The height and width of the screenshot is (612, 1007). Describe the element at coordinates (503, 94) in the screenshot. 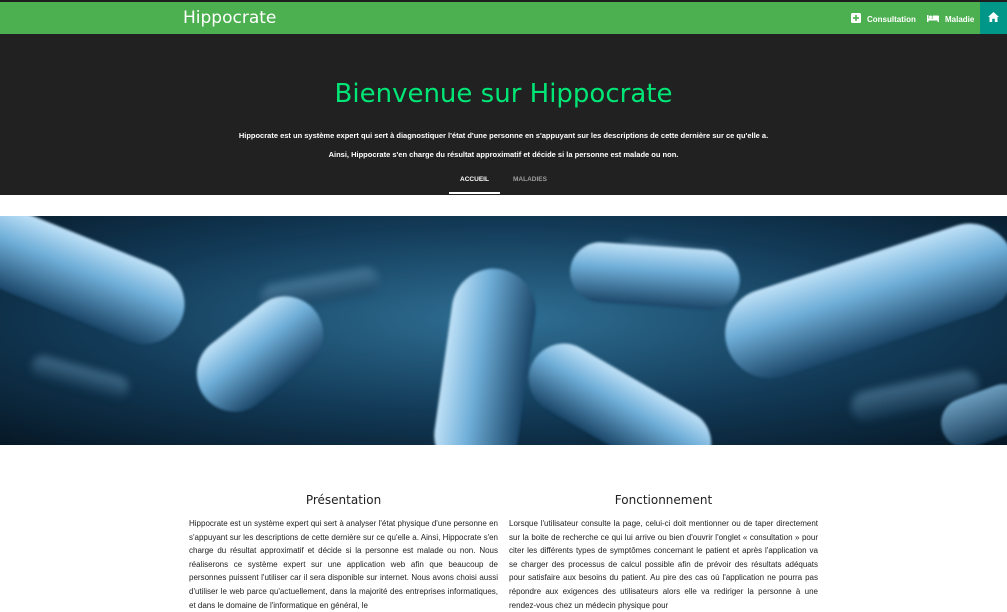

I see `hero-title: Bienvenue sur Hippocrate` at that location.